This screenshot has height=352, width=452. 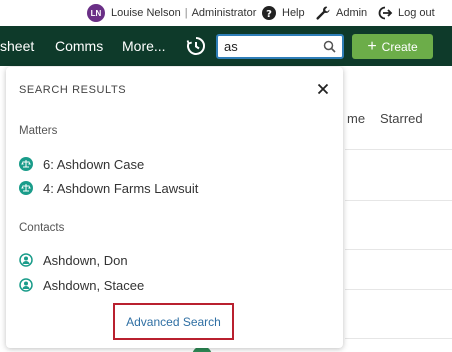 What do you see at coordinates (401, 118) in the screenshot?
I see `tab-starred: Starred` at bounding box center [401, 118].